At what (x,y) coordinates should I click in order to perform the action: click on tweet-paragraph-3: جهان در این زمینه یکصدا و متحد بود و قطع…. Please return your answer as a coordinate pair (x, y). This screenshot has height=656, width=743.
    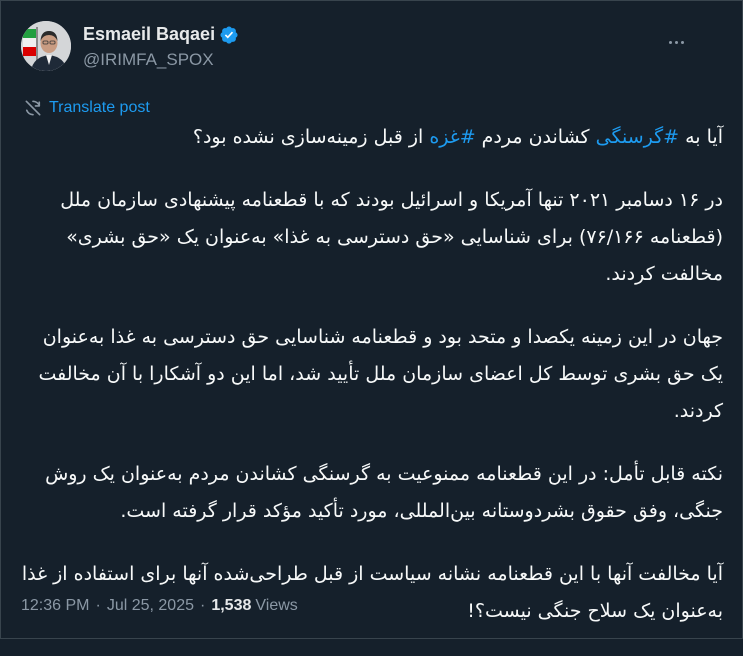
    Looking at the image, I should click on (380, 374).